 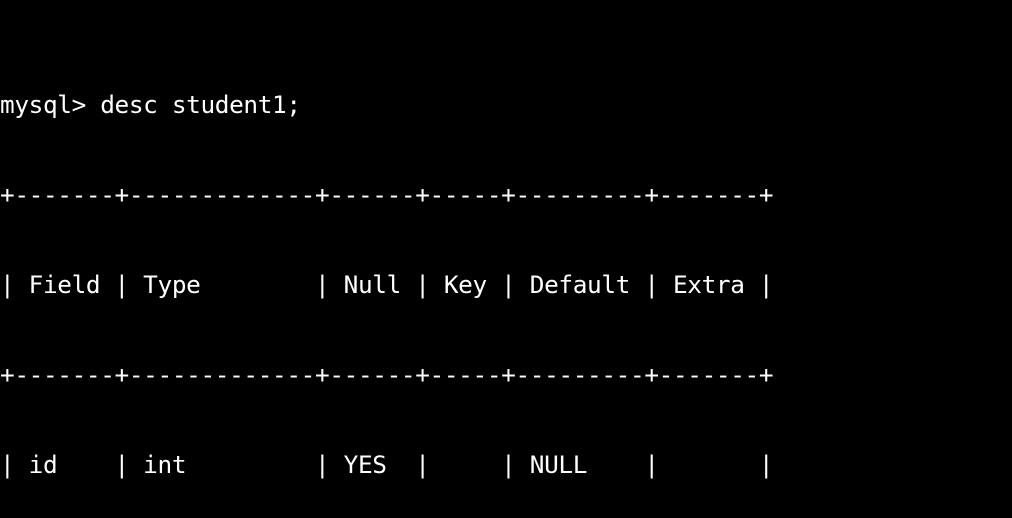 What do you see at coordinates (387, 464) in the screenshot?
I see `table-row: | id | int | YES | | NULL | |` at bounding box center [387, 464].